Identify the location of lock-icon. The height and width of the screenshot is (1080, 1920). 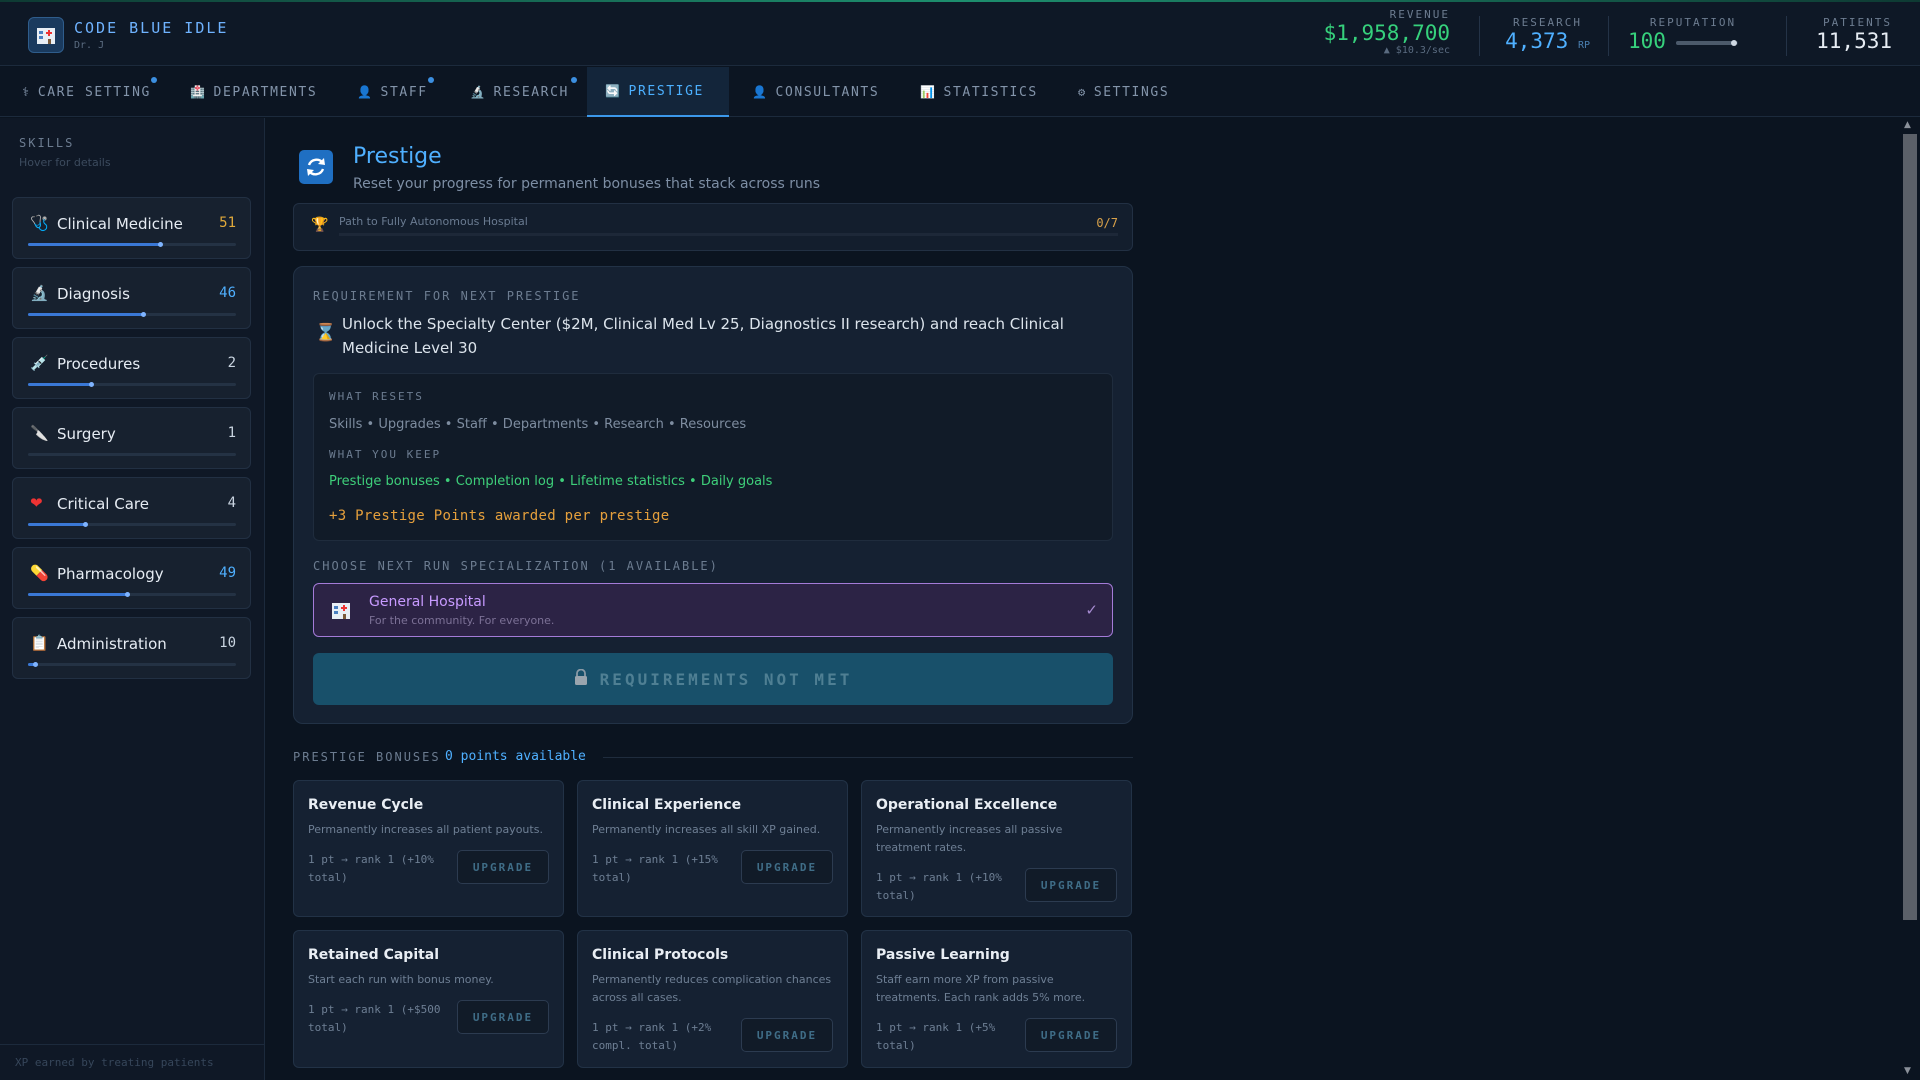
(581, 678).